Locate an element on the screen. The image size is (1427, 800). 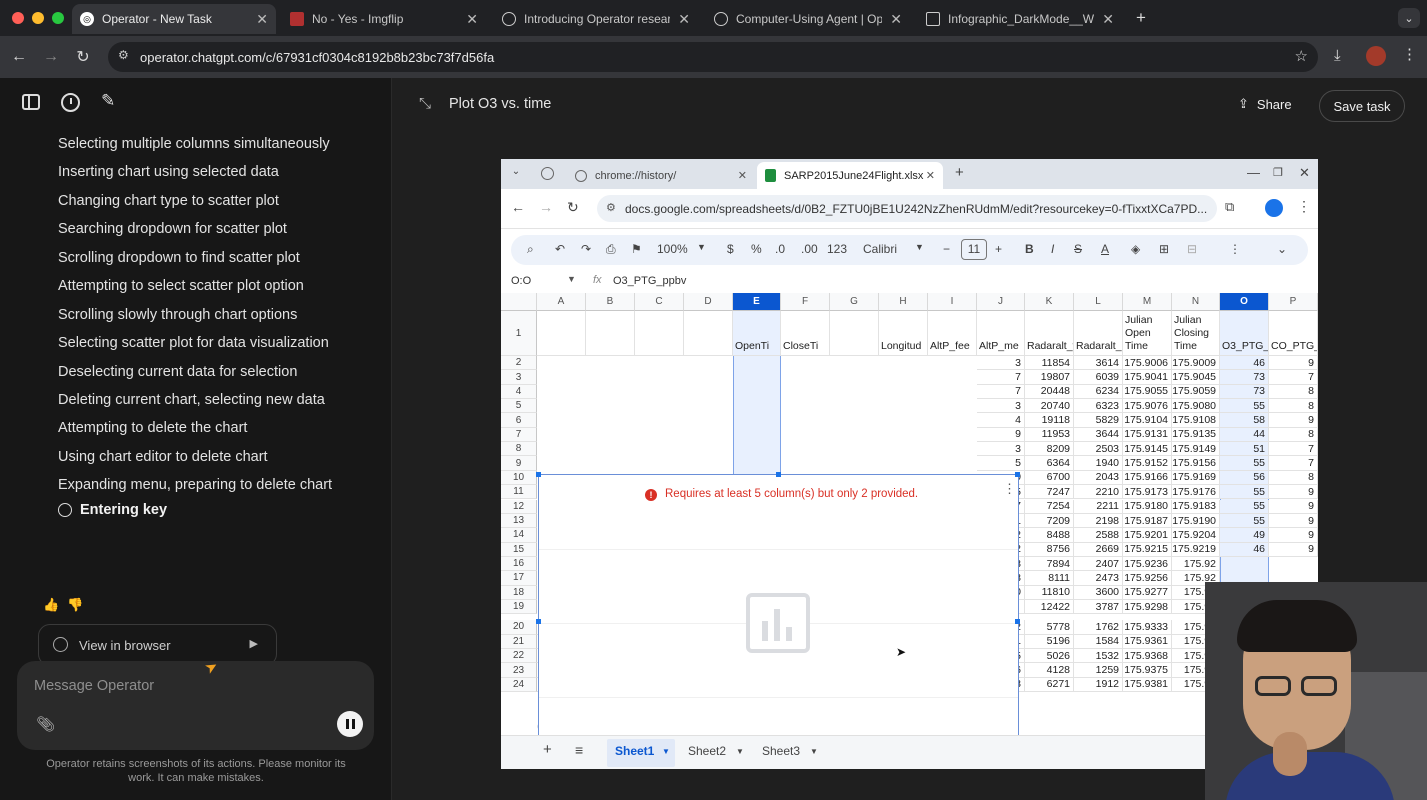
table-cell: 2588 is located at coordinates (1098, 535).